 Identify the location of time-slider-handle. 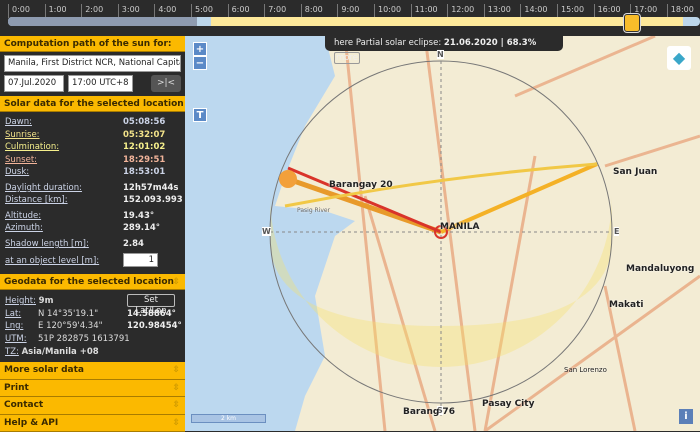
(632, 23).